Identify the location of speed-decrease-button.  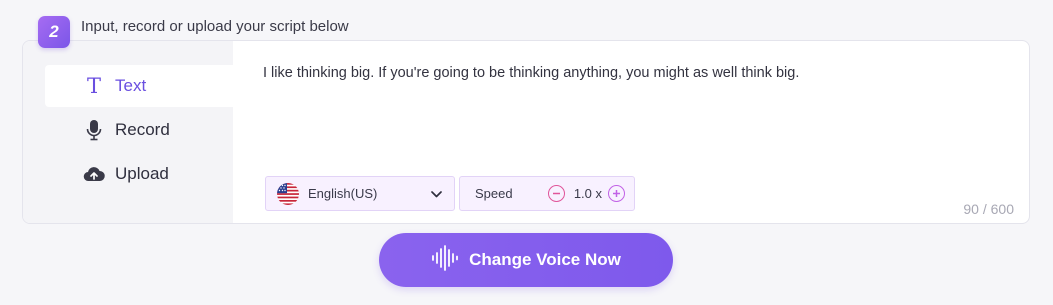
(556, 193).